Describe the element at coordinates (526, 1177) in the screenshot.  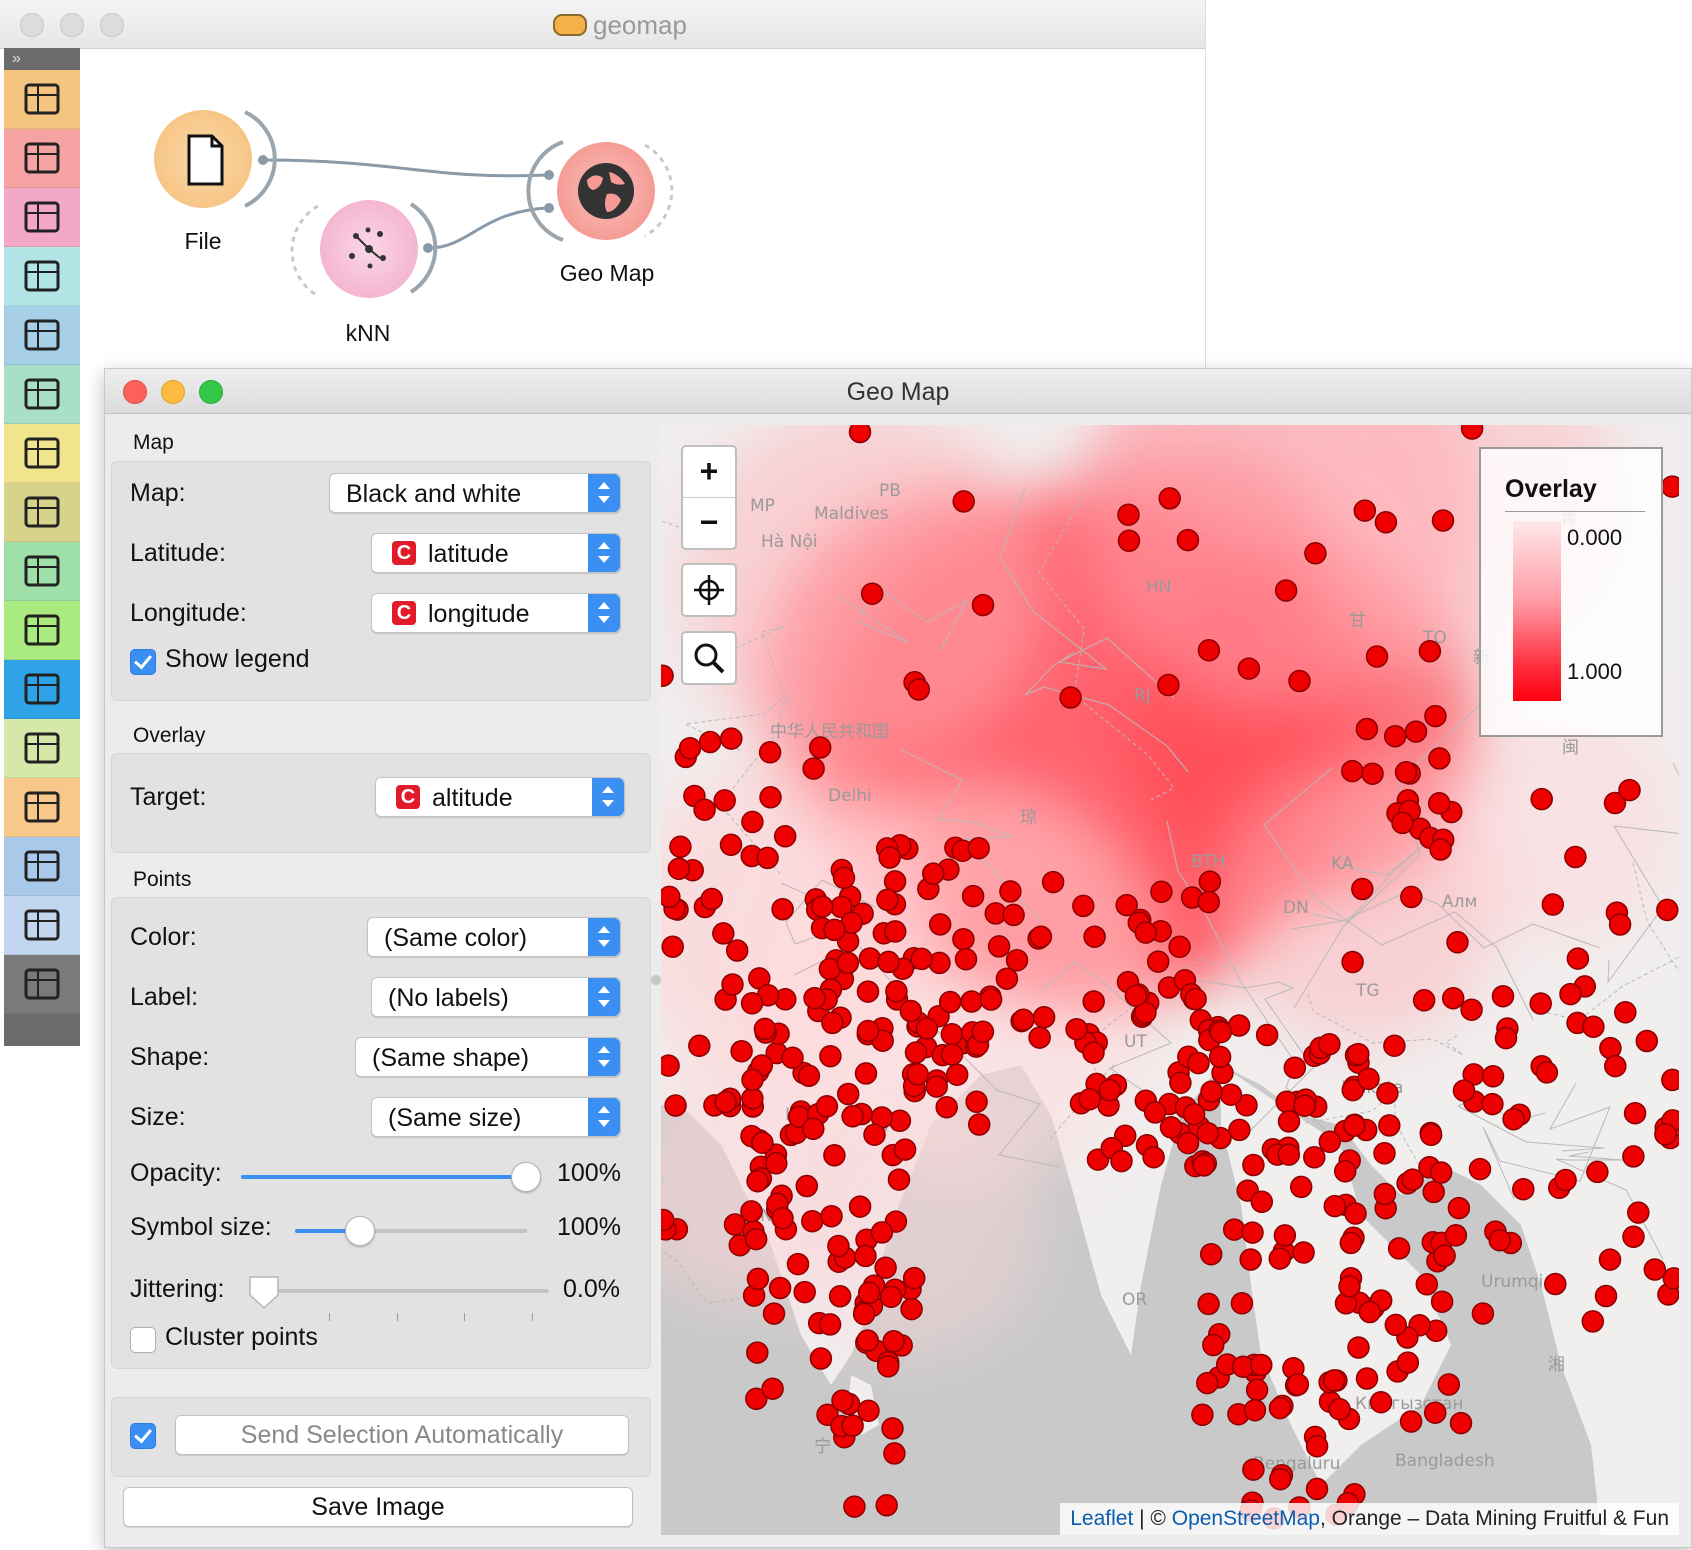
I see `opacity-slider-handle` at that location.